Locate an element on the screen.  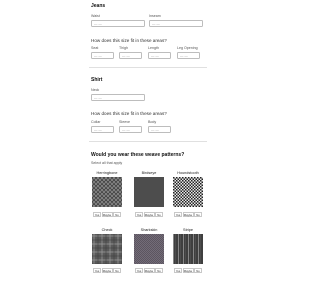
jeans-fit-question: How does this size fit in these areas? is located at coordinates (129, 40).